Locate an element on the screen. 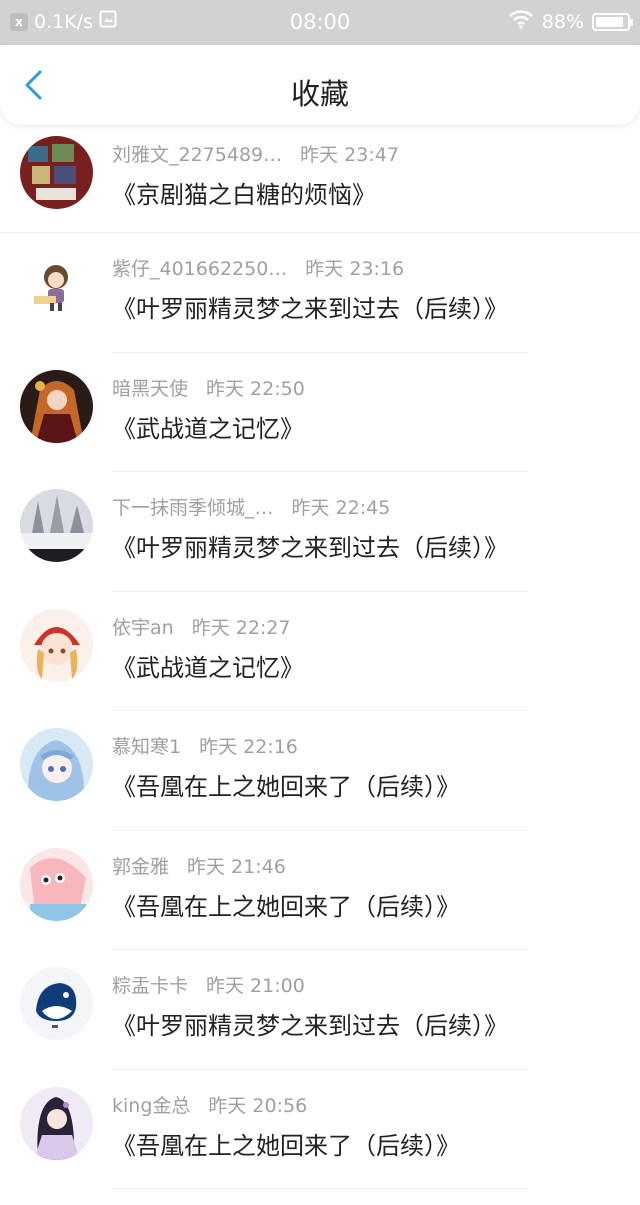 The width and height of the screenshot is (640, 1205). item-text: 依宇an 昨天 22:27 《武战道之记忆》 is located at coordinates (208, 646).